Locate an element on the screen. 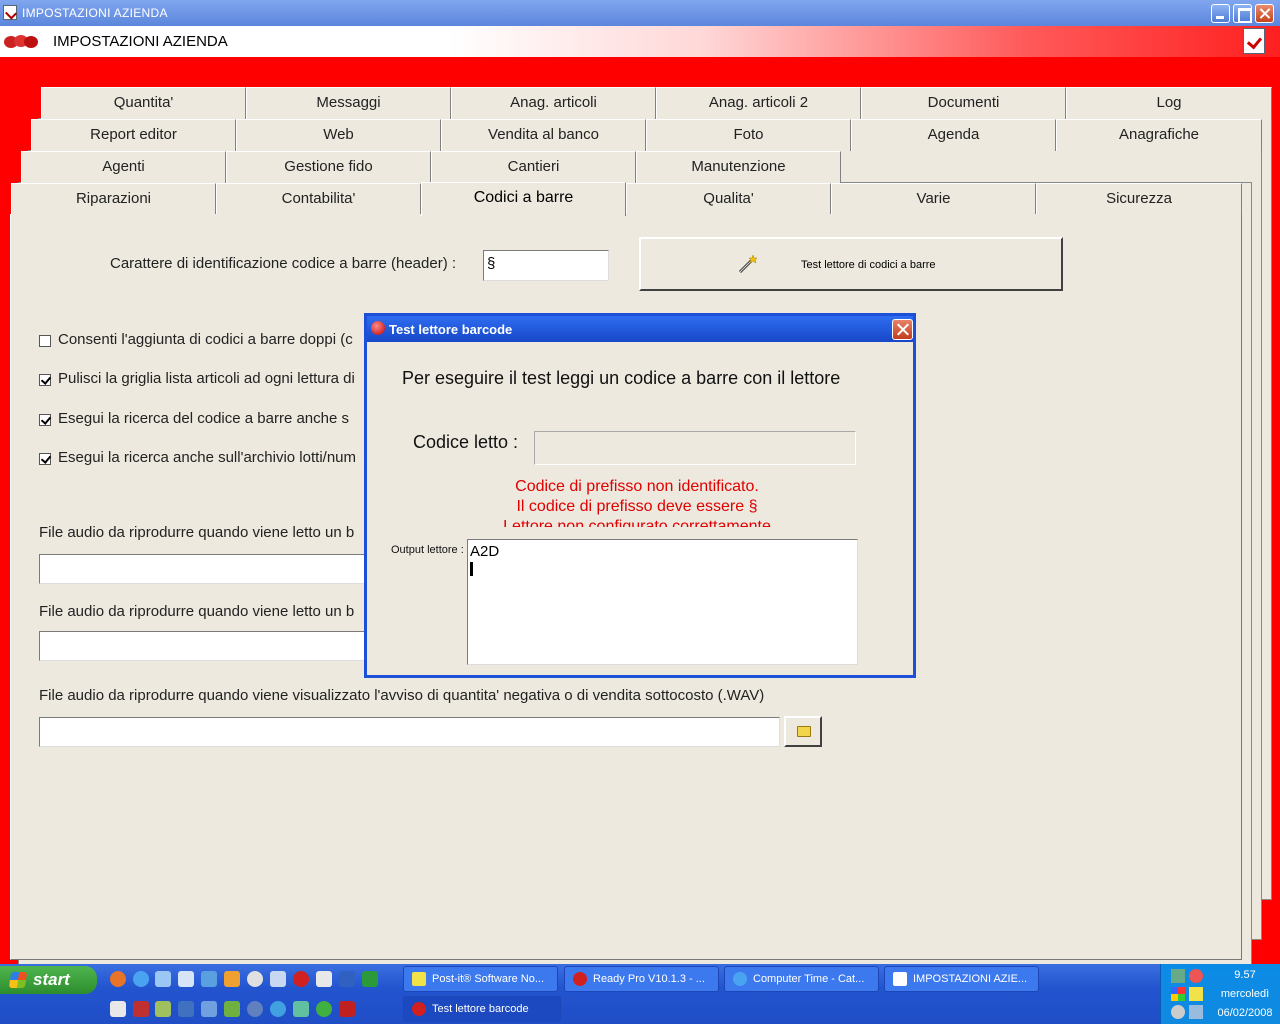 This screenshot has height=1024, width=1280. app-blue-icon is located at coordinates (186, 1009).